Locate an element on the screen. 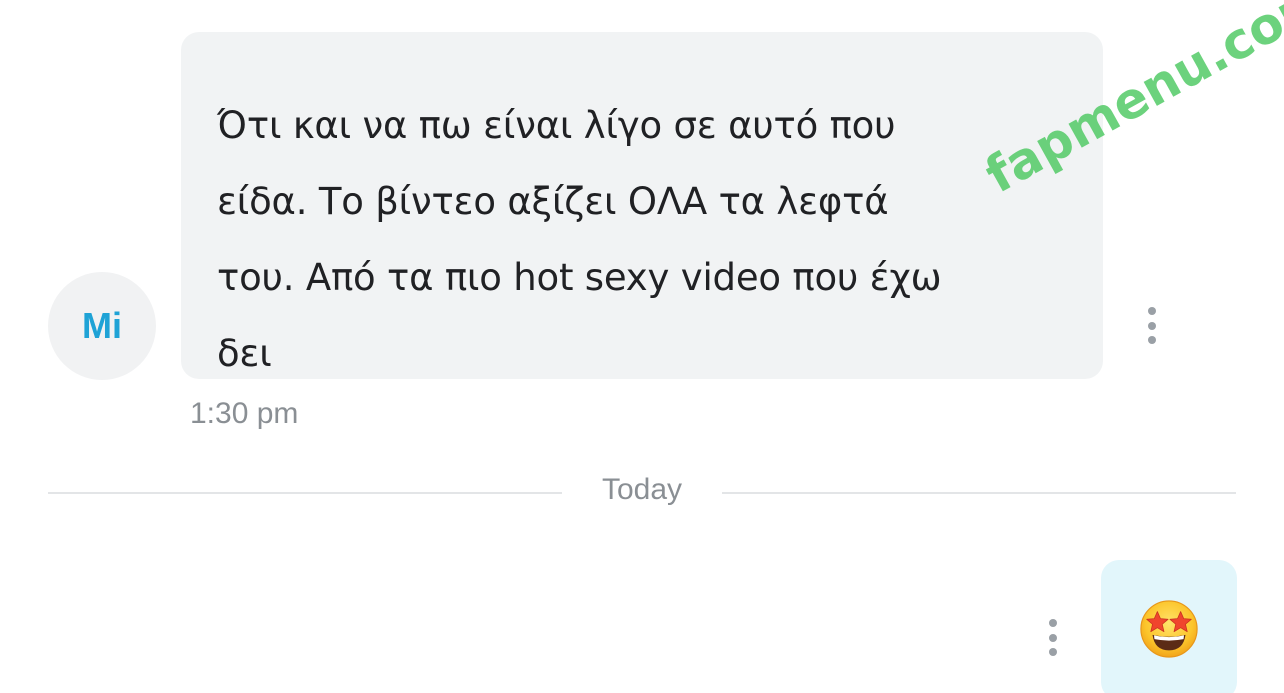 The height and width of the screenshot is (693, 1284). avatar-initials: Mi is located at coordinates (102, 325).